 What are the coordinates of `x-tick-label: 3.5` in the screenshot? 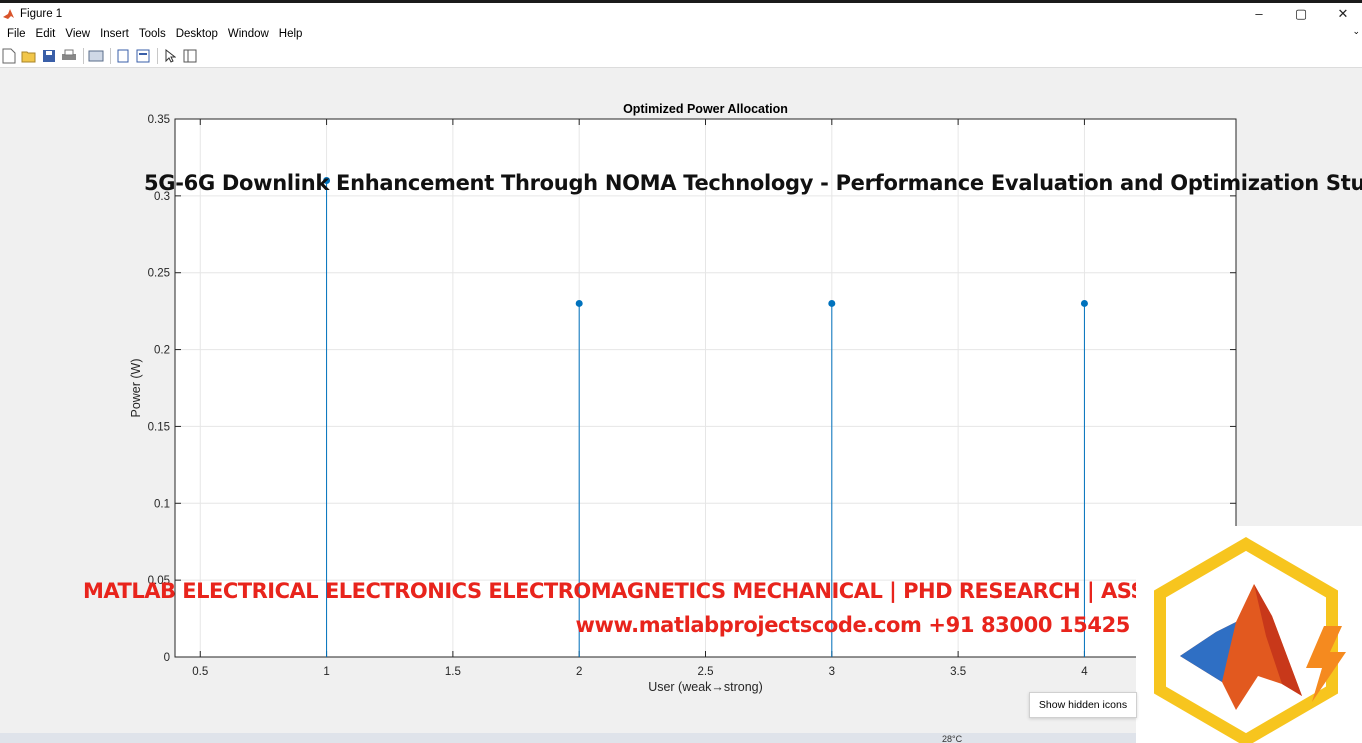 It's located at (958, 672).